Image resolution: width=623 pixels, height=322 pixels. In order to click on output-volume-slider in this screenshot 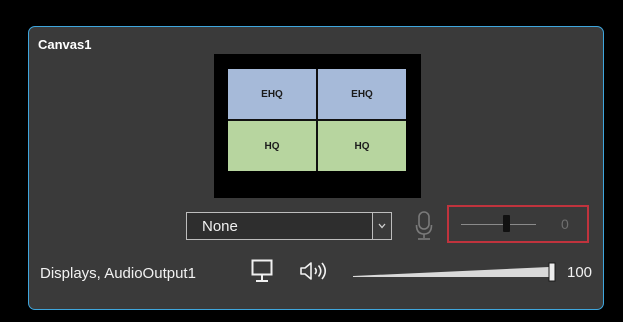, I will do `click(457, 273)`.